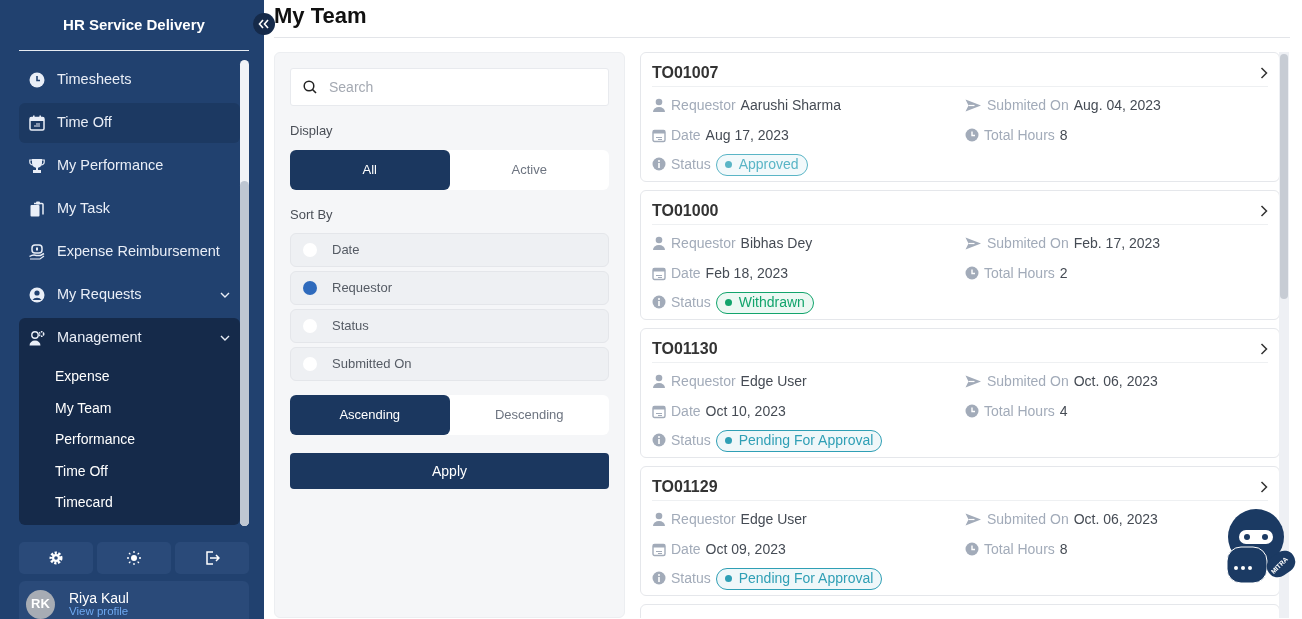 The width and height of the screenshot is (1302, 619). I want to click on sort-option: Date, so click(449, 250).